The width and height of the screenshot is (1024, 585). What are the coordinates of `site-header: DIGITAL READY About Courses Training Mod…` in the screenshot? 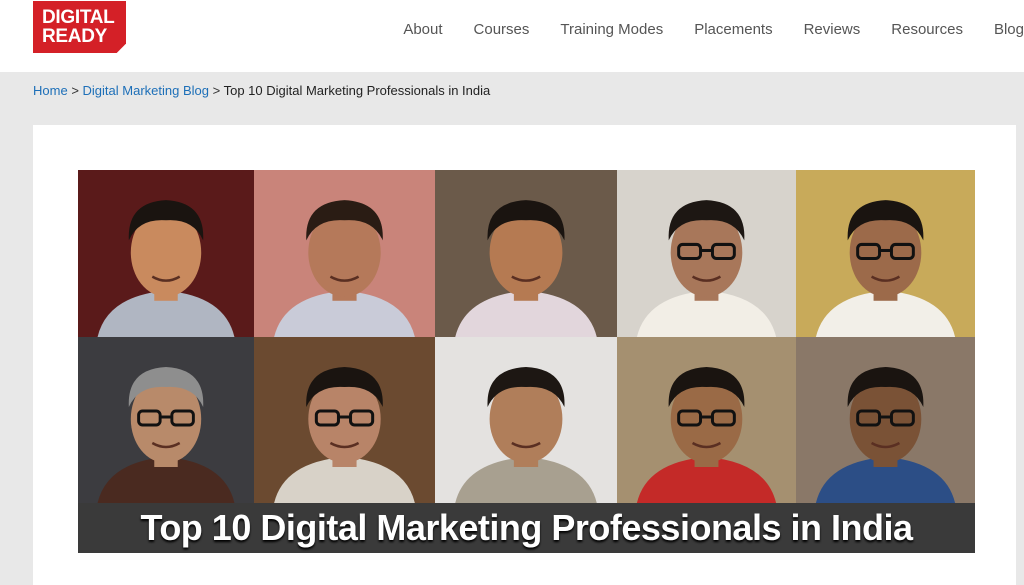 It's located at (512, 36).